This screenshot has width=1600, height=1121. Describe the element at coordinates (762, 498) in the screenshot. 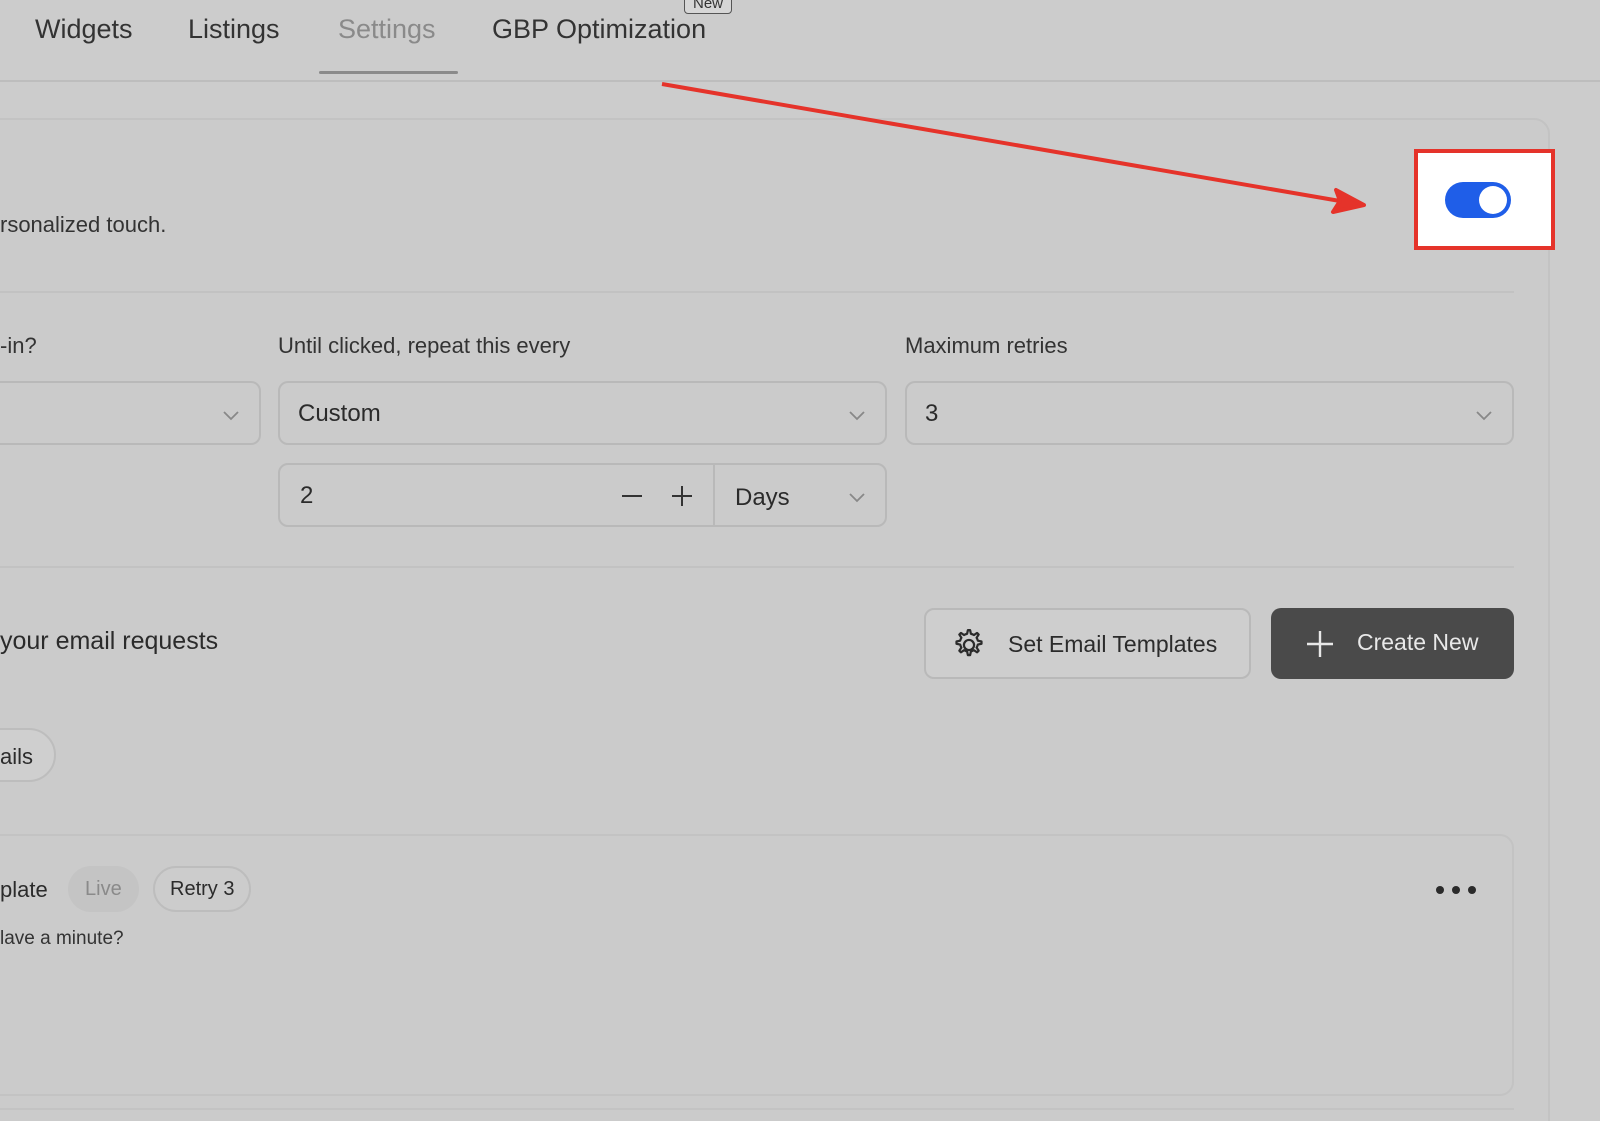

I see `interval-unit-select: Days` at that location.